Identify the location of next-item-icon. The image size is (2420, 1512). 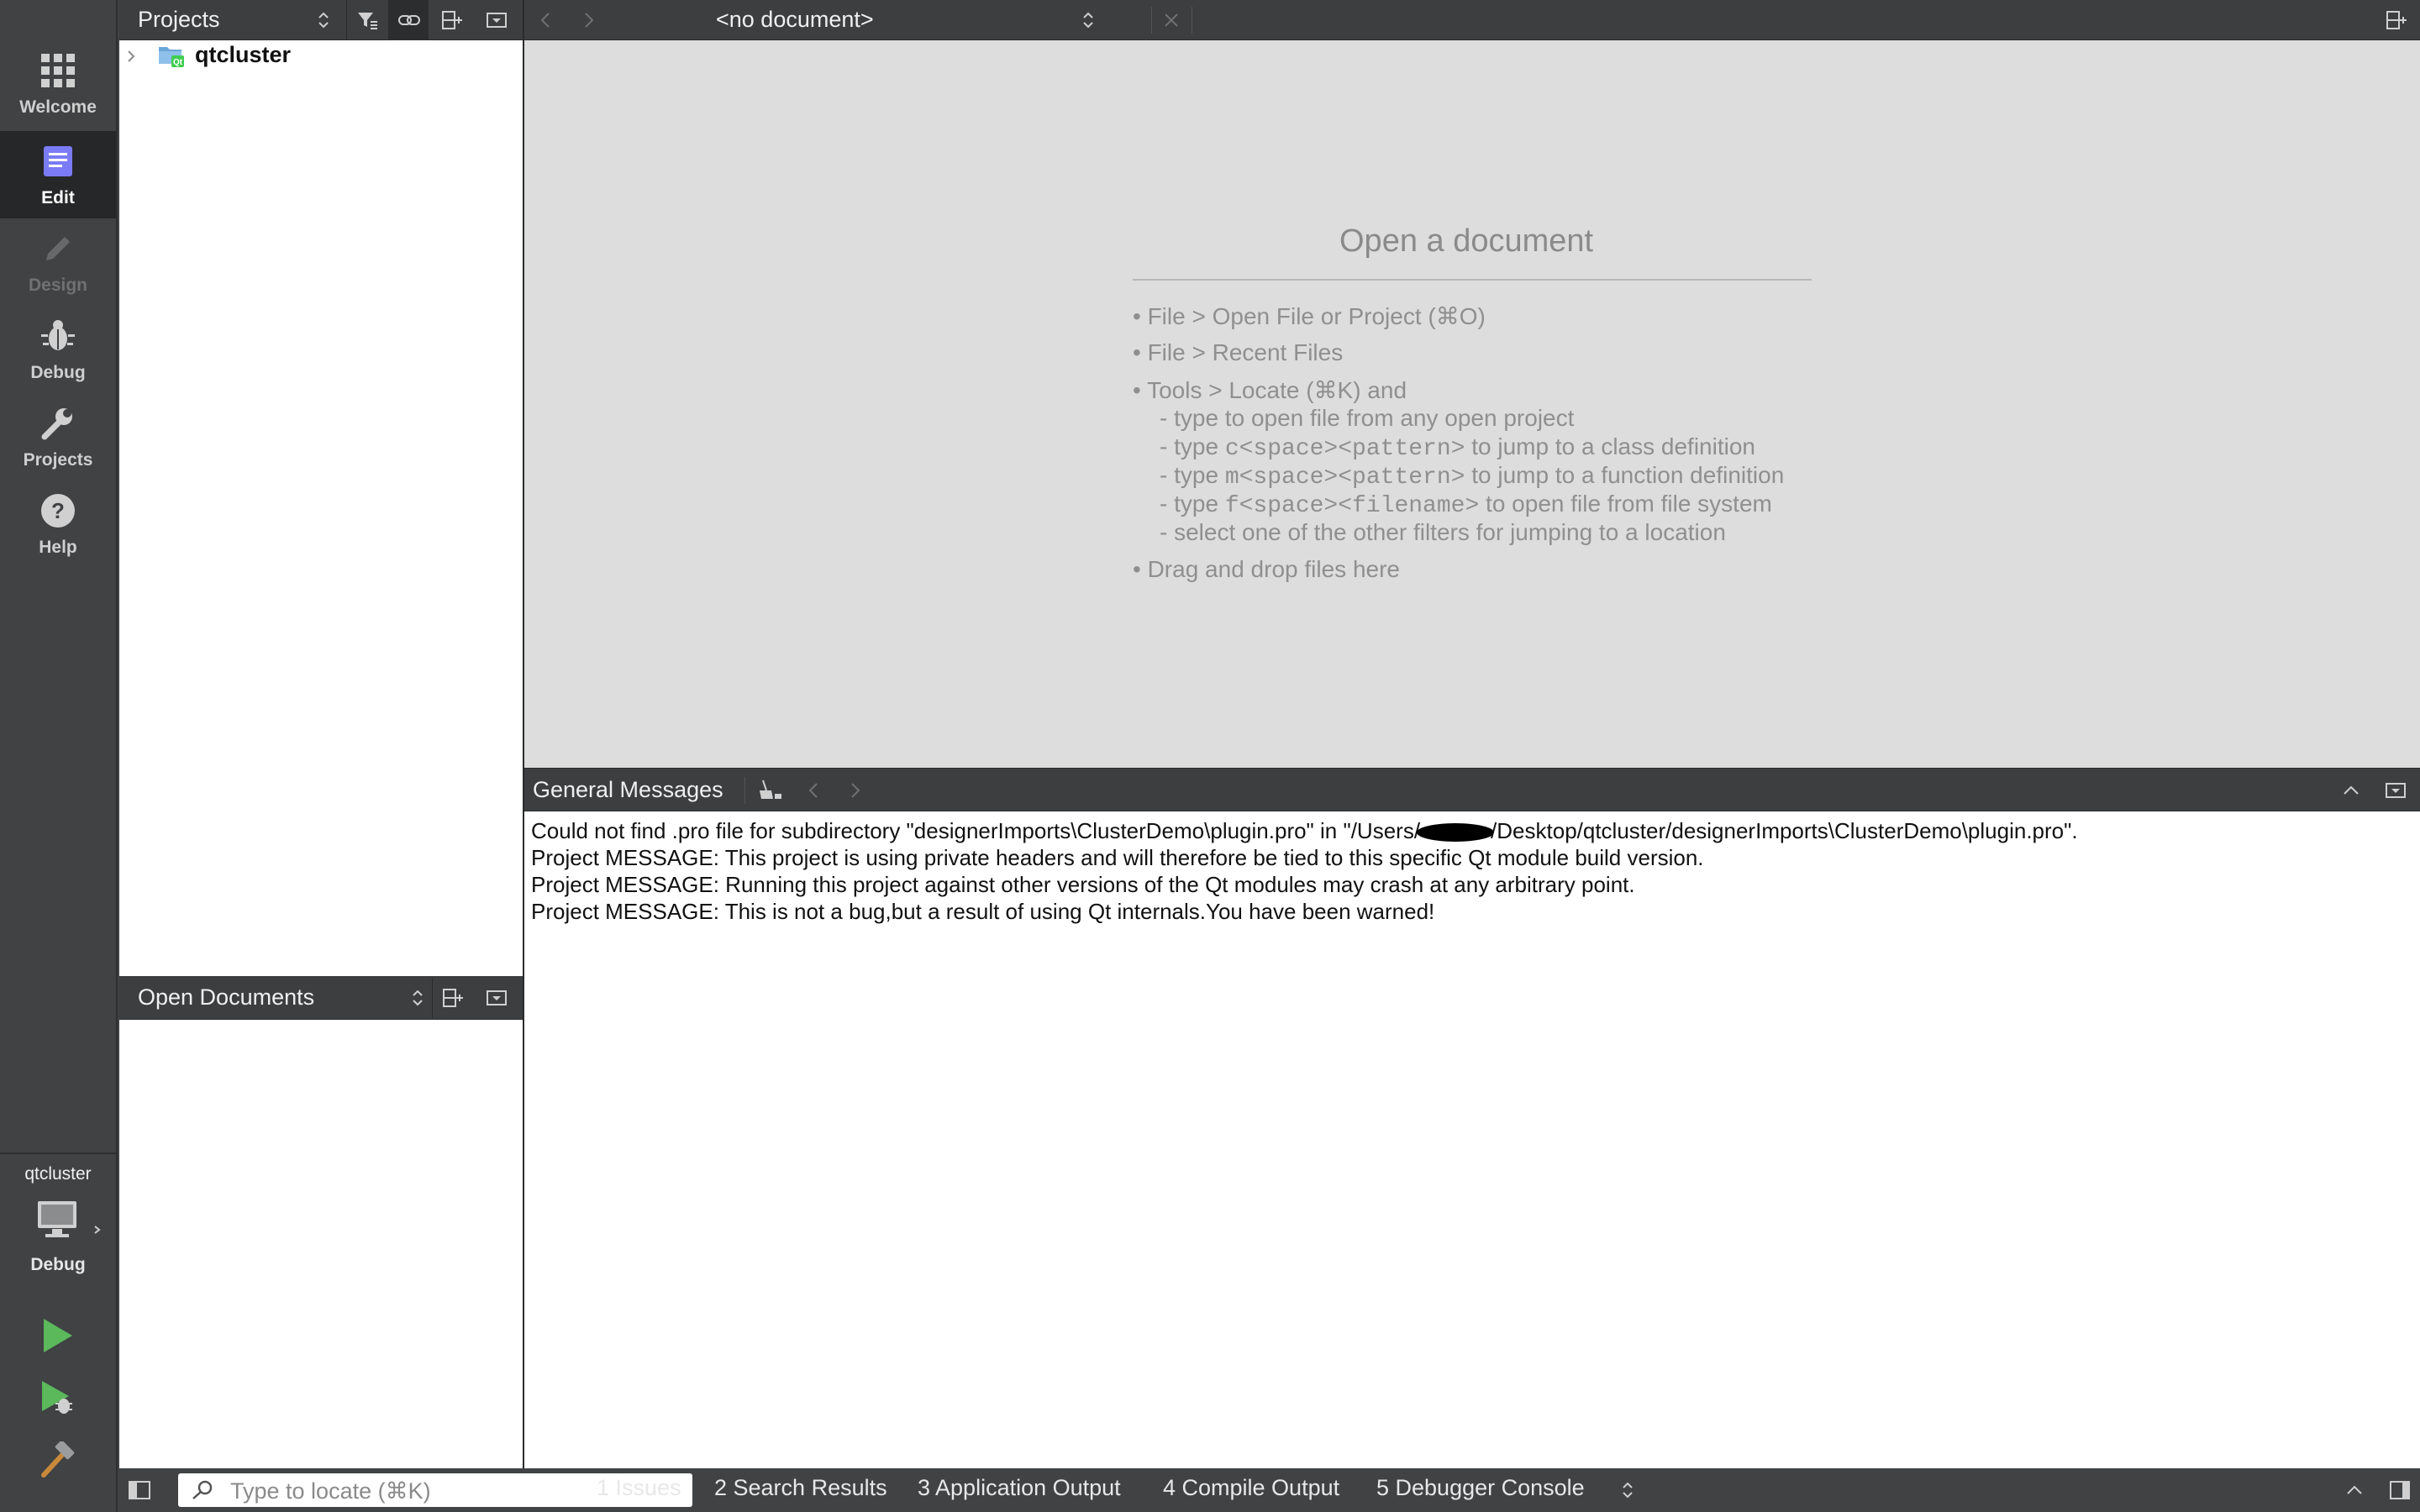
(855, 790).